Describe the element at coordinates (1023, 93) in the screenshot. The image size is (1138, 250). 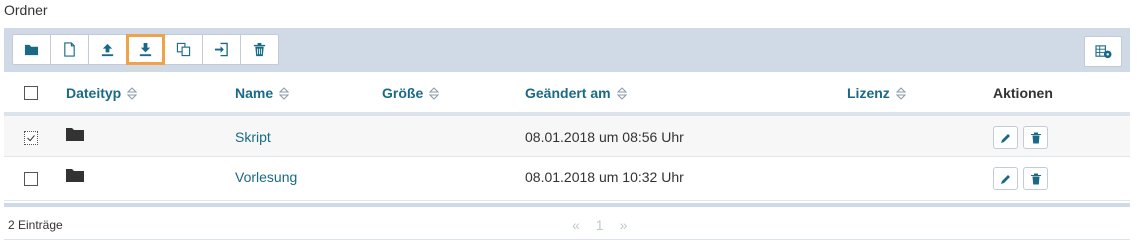
I see `column-header-actions: Aktionen` at that location.